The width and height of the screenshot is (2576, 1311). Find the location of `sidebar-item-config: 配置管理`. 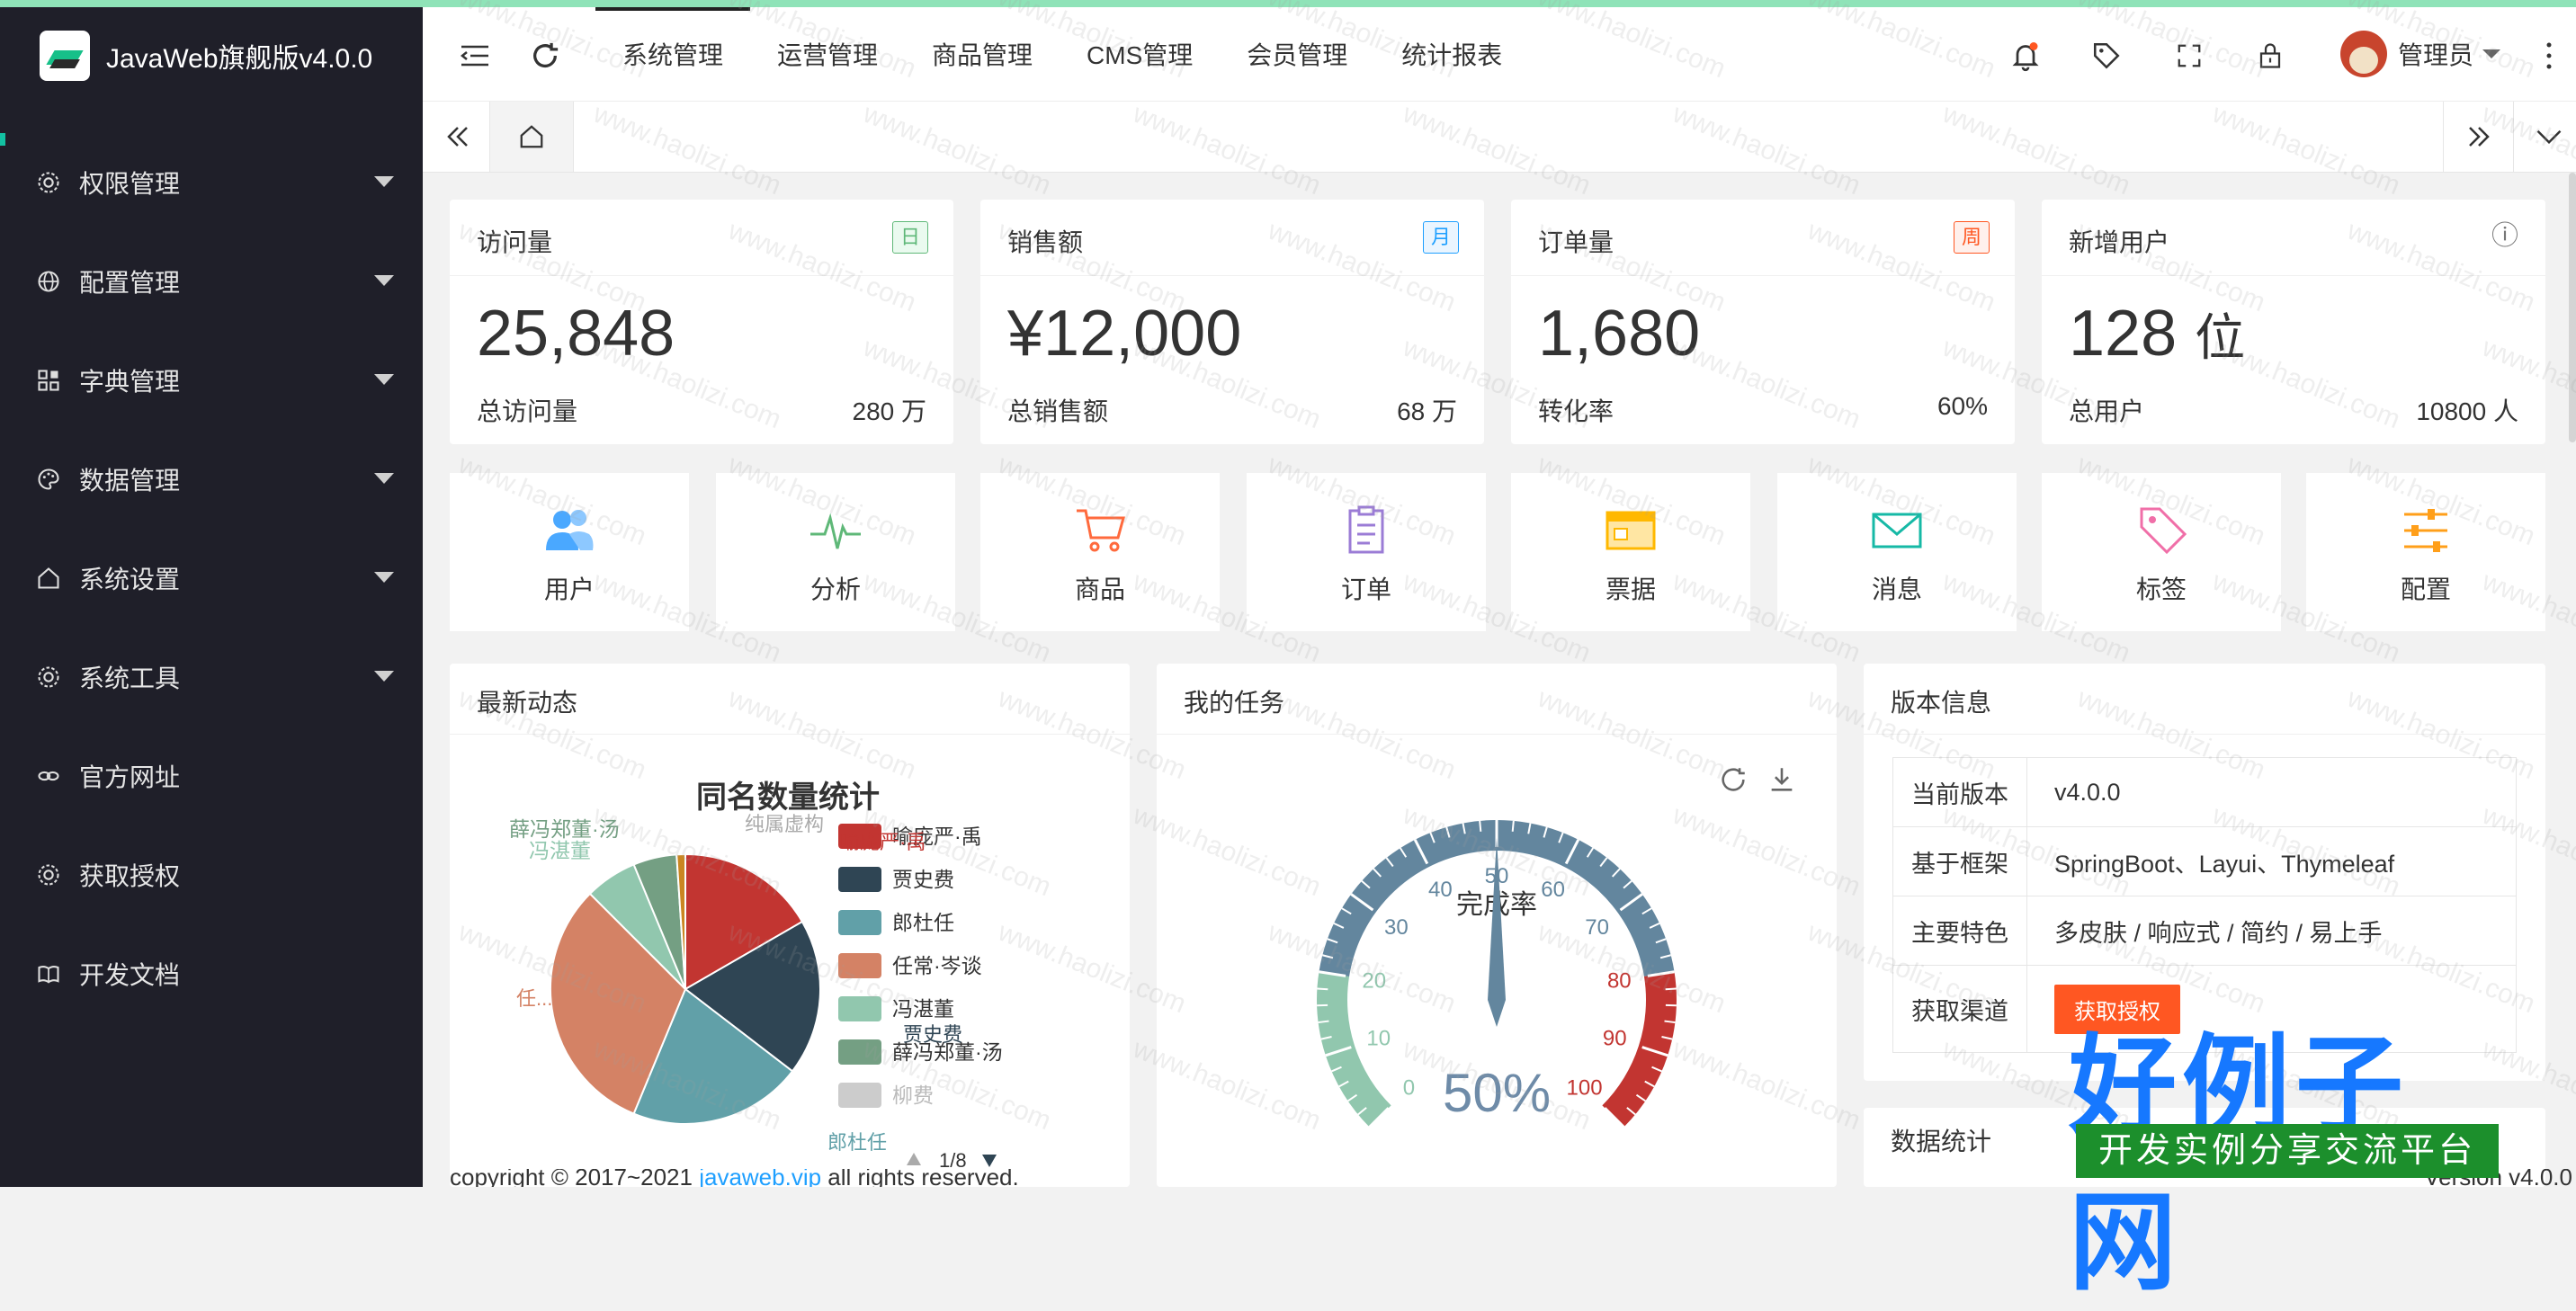

sidebar-item-config: 配置管理 is located at coordinates (211, 281).